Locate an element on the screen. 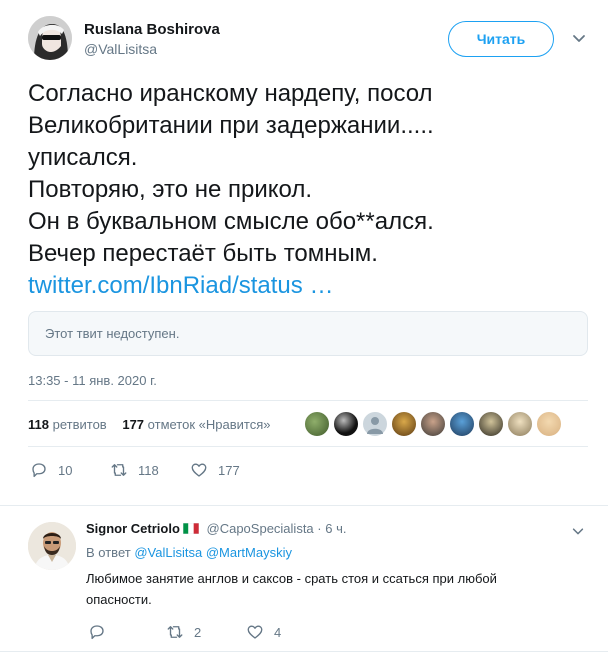  unavailable-quote: Этот твит недоступен. is located at coordinates (308, 333).